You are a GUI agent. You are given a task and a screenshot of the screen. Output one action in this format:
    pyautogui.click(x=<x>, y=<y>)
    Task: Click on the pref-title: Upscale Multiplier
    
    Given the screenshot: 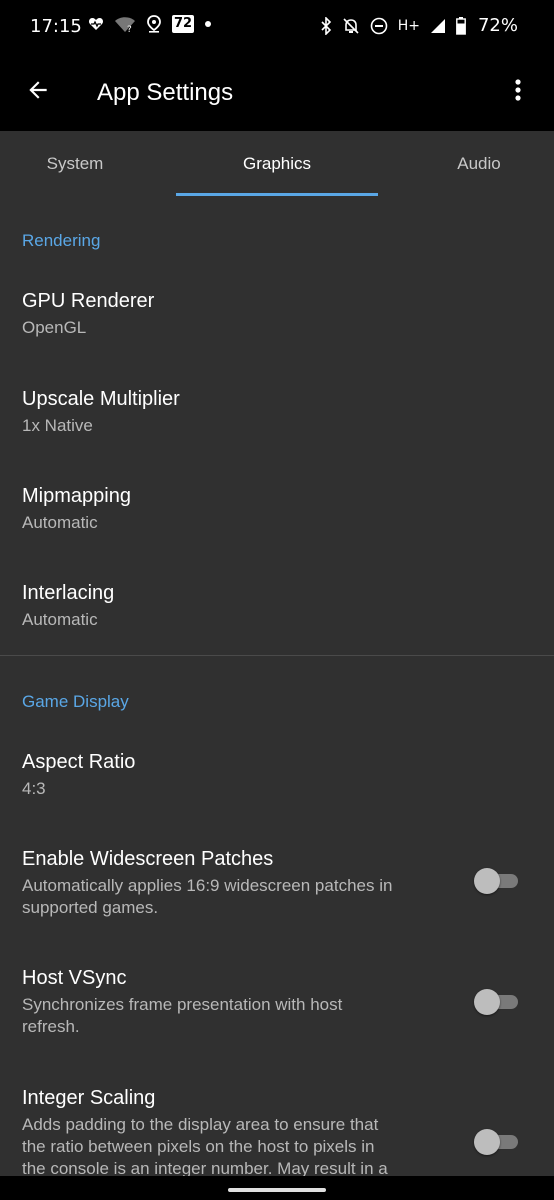 What is the action you would take?
    pyautogui.click(x=101, y=399)
    